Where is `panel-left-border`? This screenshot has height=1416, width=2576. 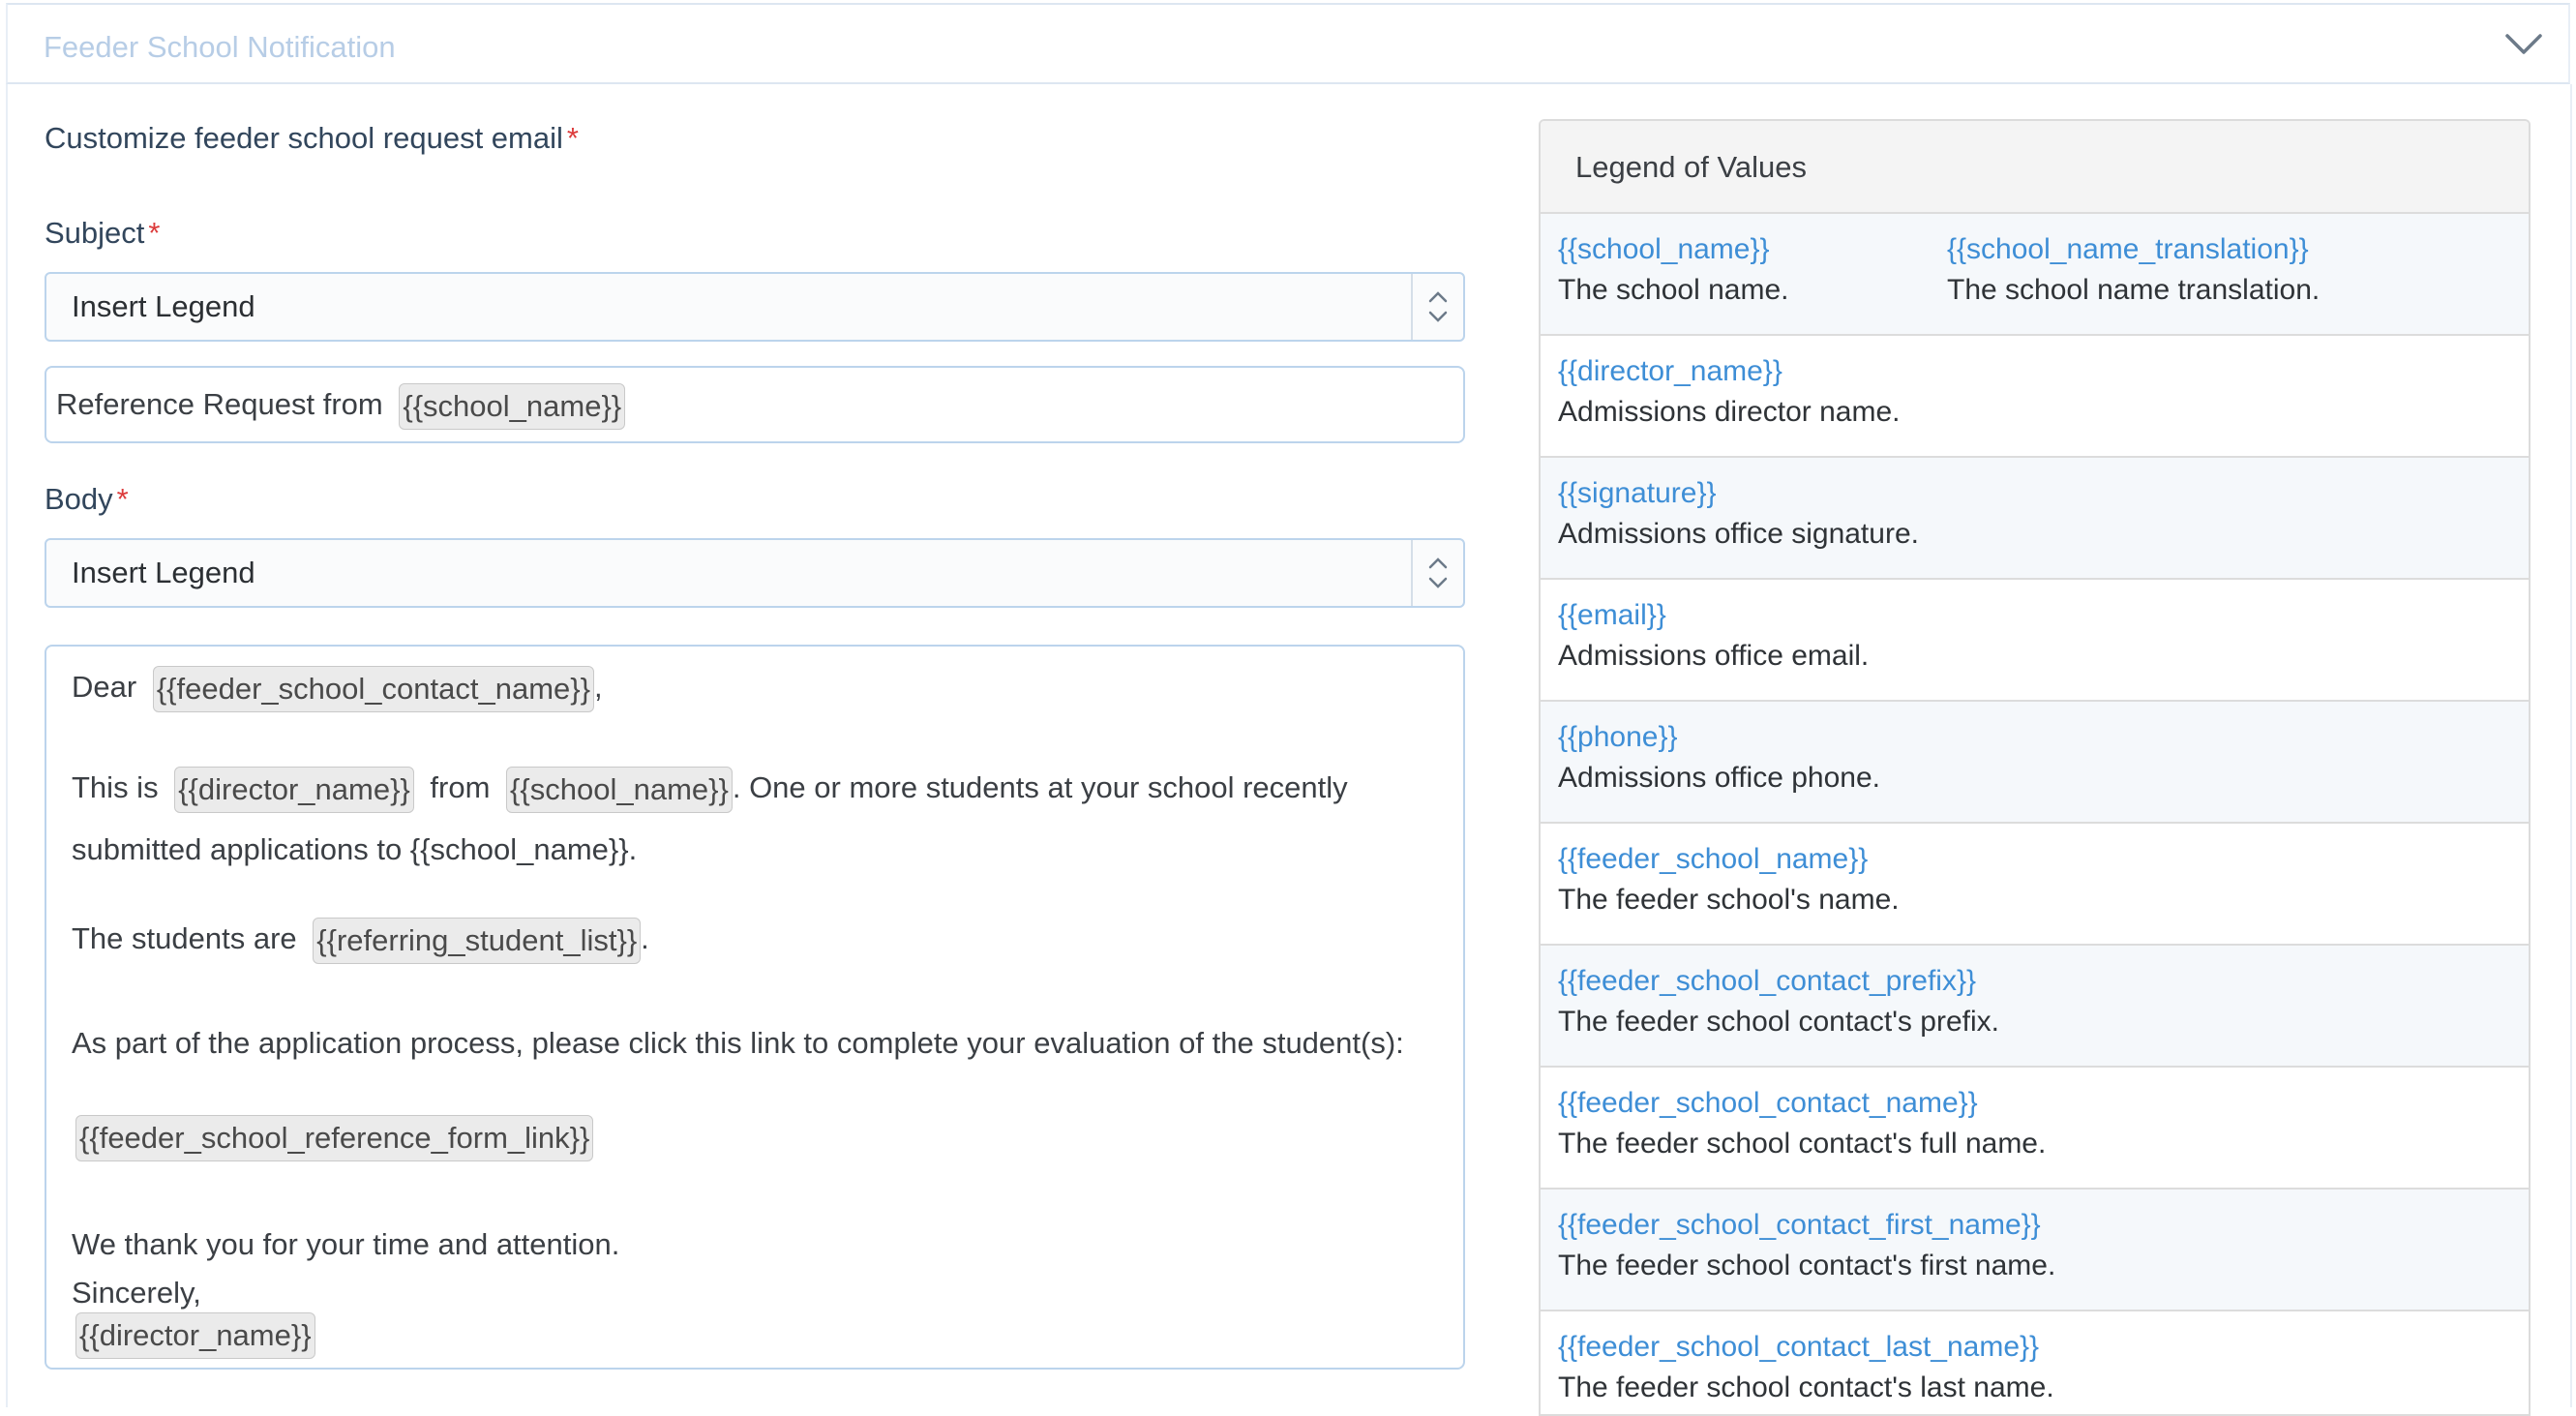 panel-left-border is located at coordinates (7, 745).